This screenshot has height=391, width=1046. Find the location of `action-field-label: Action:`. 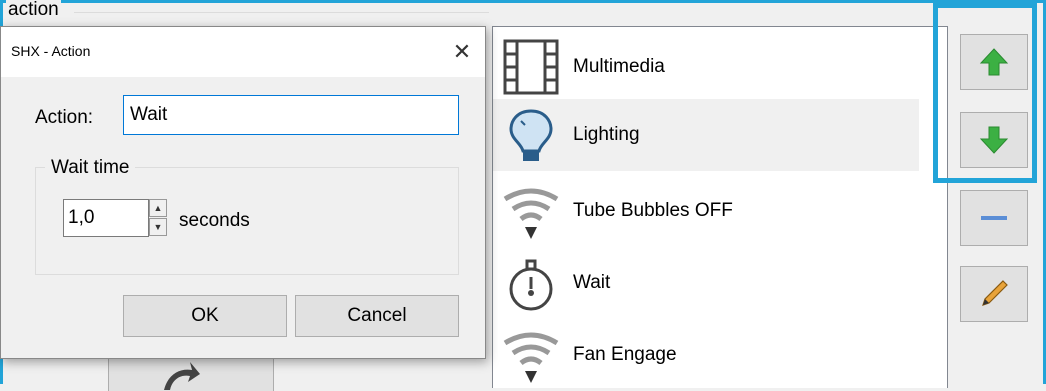

action-field-label: Action: is located at coordinates (64, 117).